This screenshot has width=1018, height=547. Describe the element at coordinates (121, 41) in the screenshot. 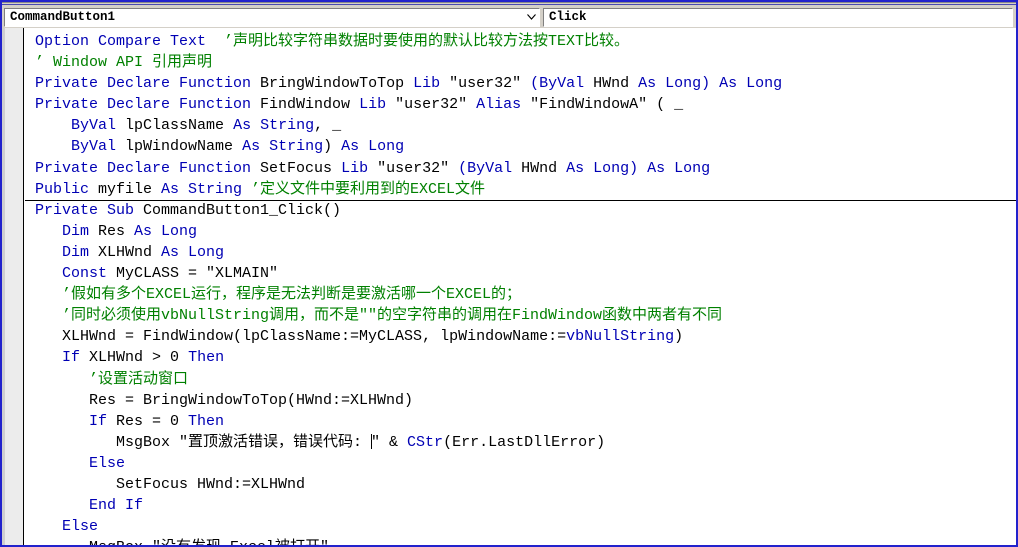

I see `code-token-kw: Option Compare Text` at that location.